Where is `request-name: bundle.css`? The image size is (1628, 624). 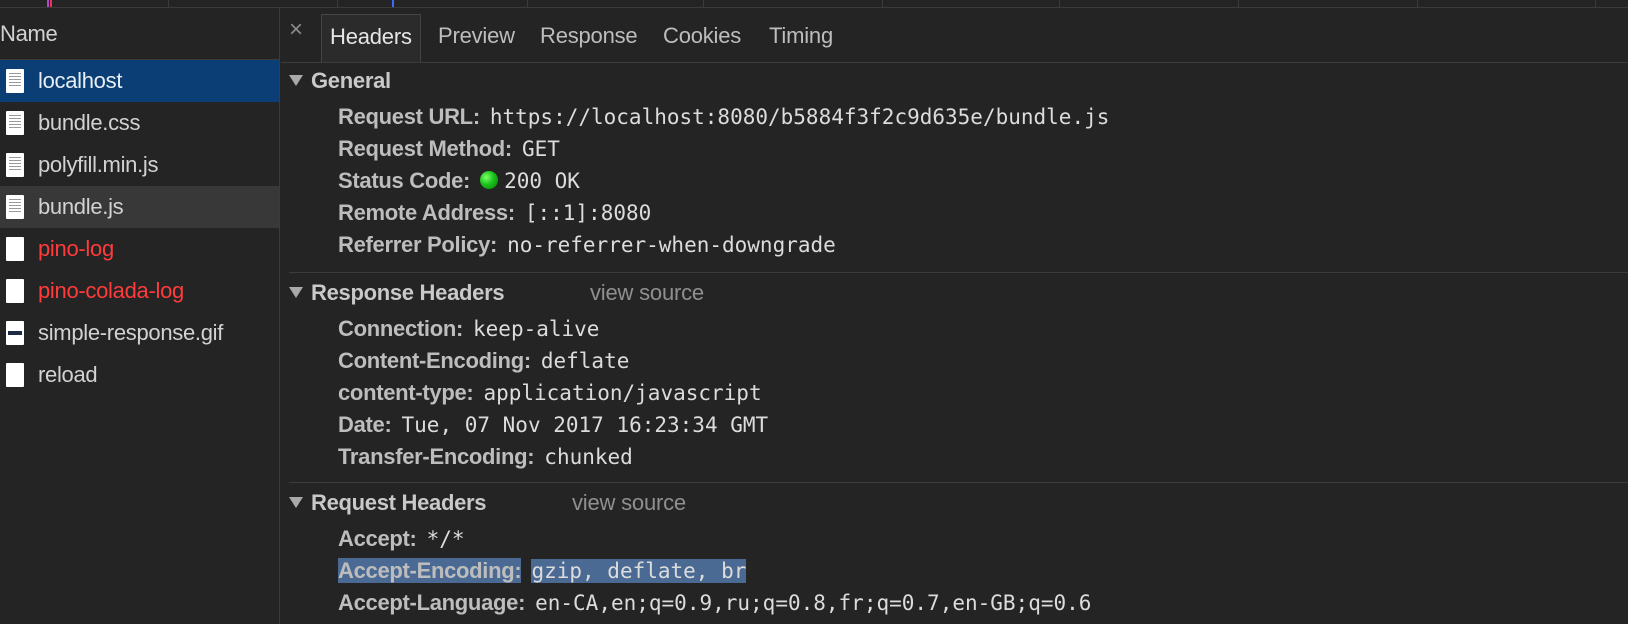 request-name: bundle.css is located at coordinates (89, 122).